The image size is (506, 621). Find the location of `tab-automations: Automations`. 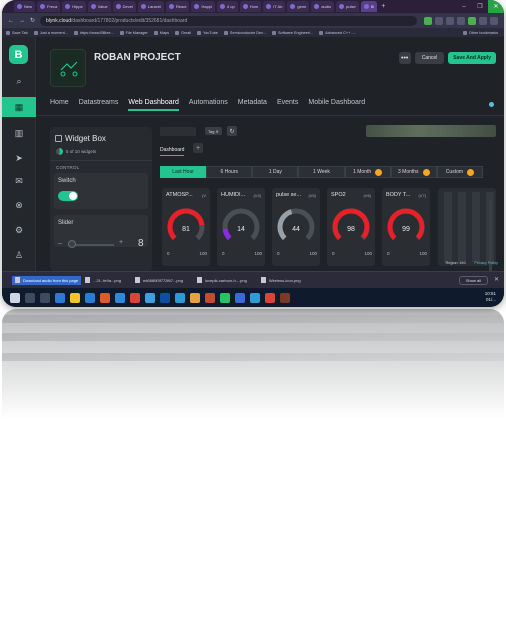

tab-automations: Automations is located at coordinates (208, 105).